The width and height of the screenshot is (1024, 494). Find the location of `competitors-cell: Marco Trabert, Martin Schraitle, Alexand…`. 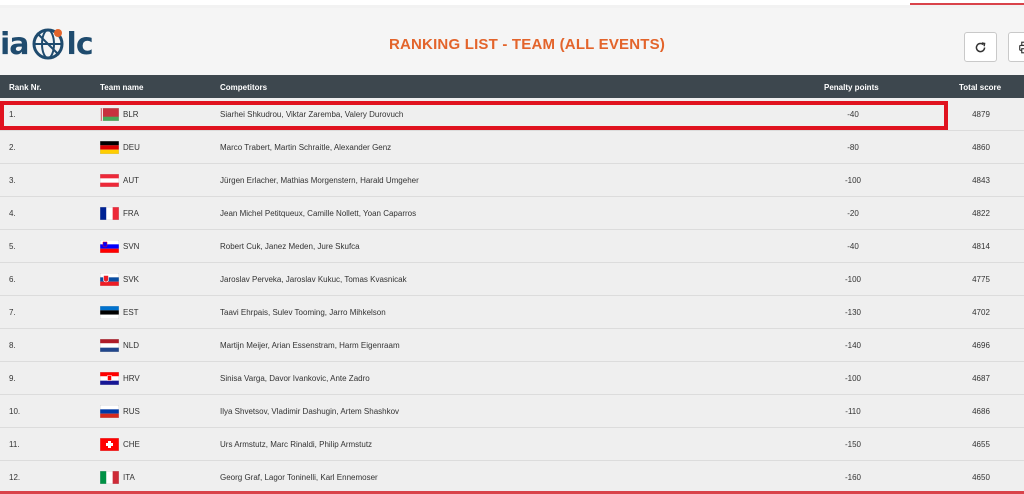

competitors-cell: Marco Trabert, Martin Schraitle, Alexand… is located at coordinates (306, 147).